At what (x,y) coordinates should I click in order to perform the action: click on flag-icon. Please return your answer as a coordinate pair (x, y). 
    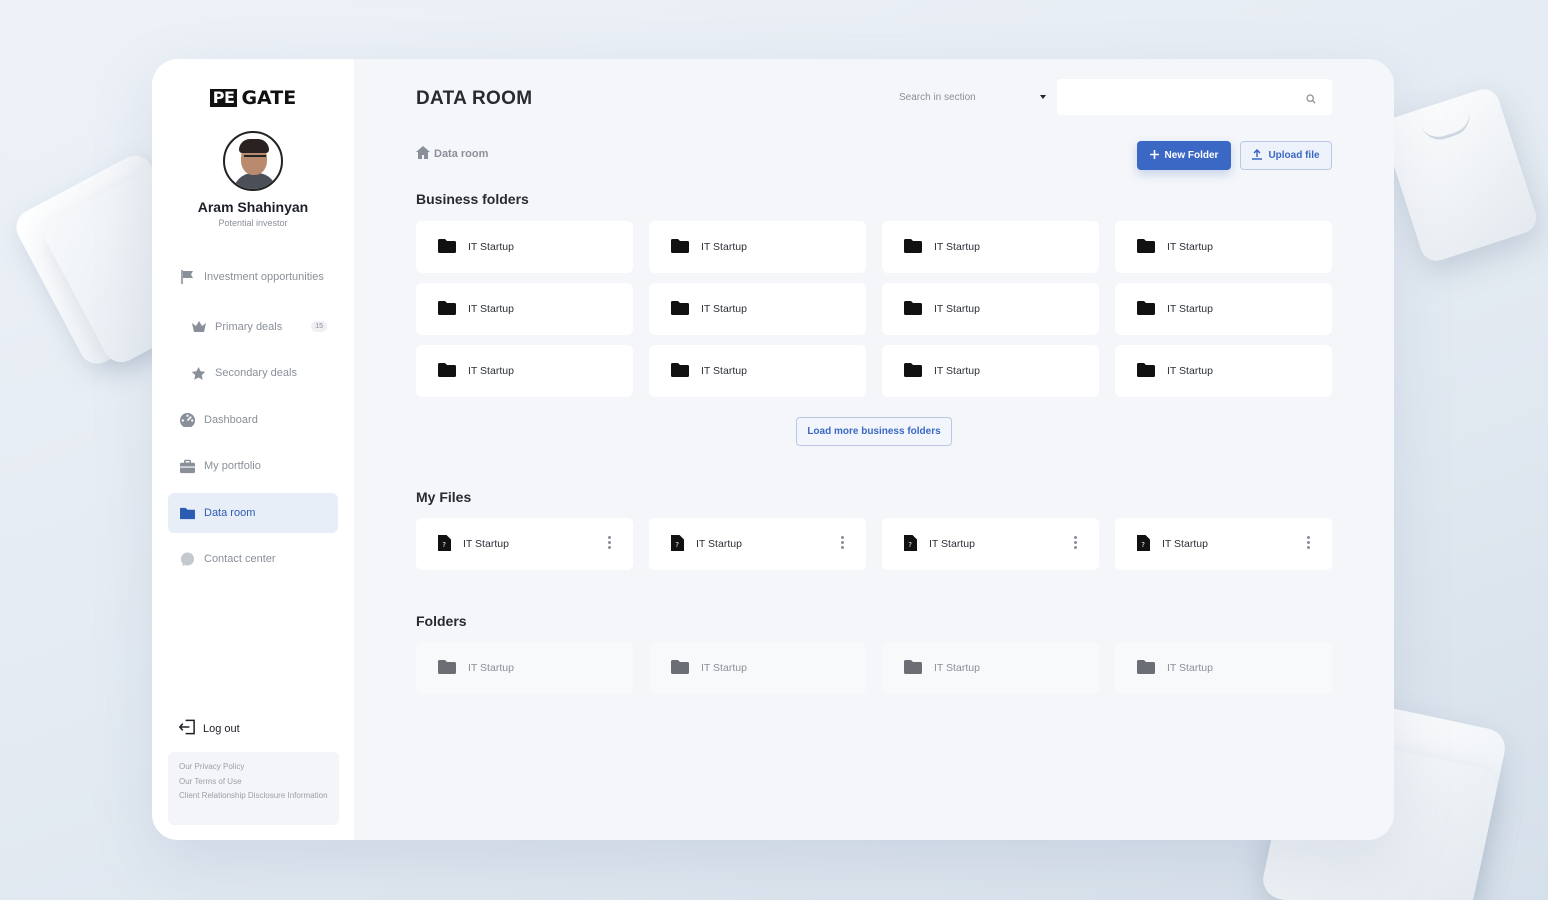
    Looking at the image, I should click on (187, 277).